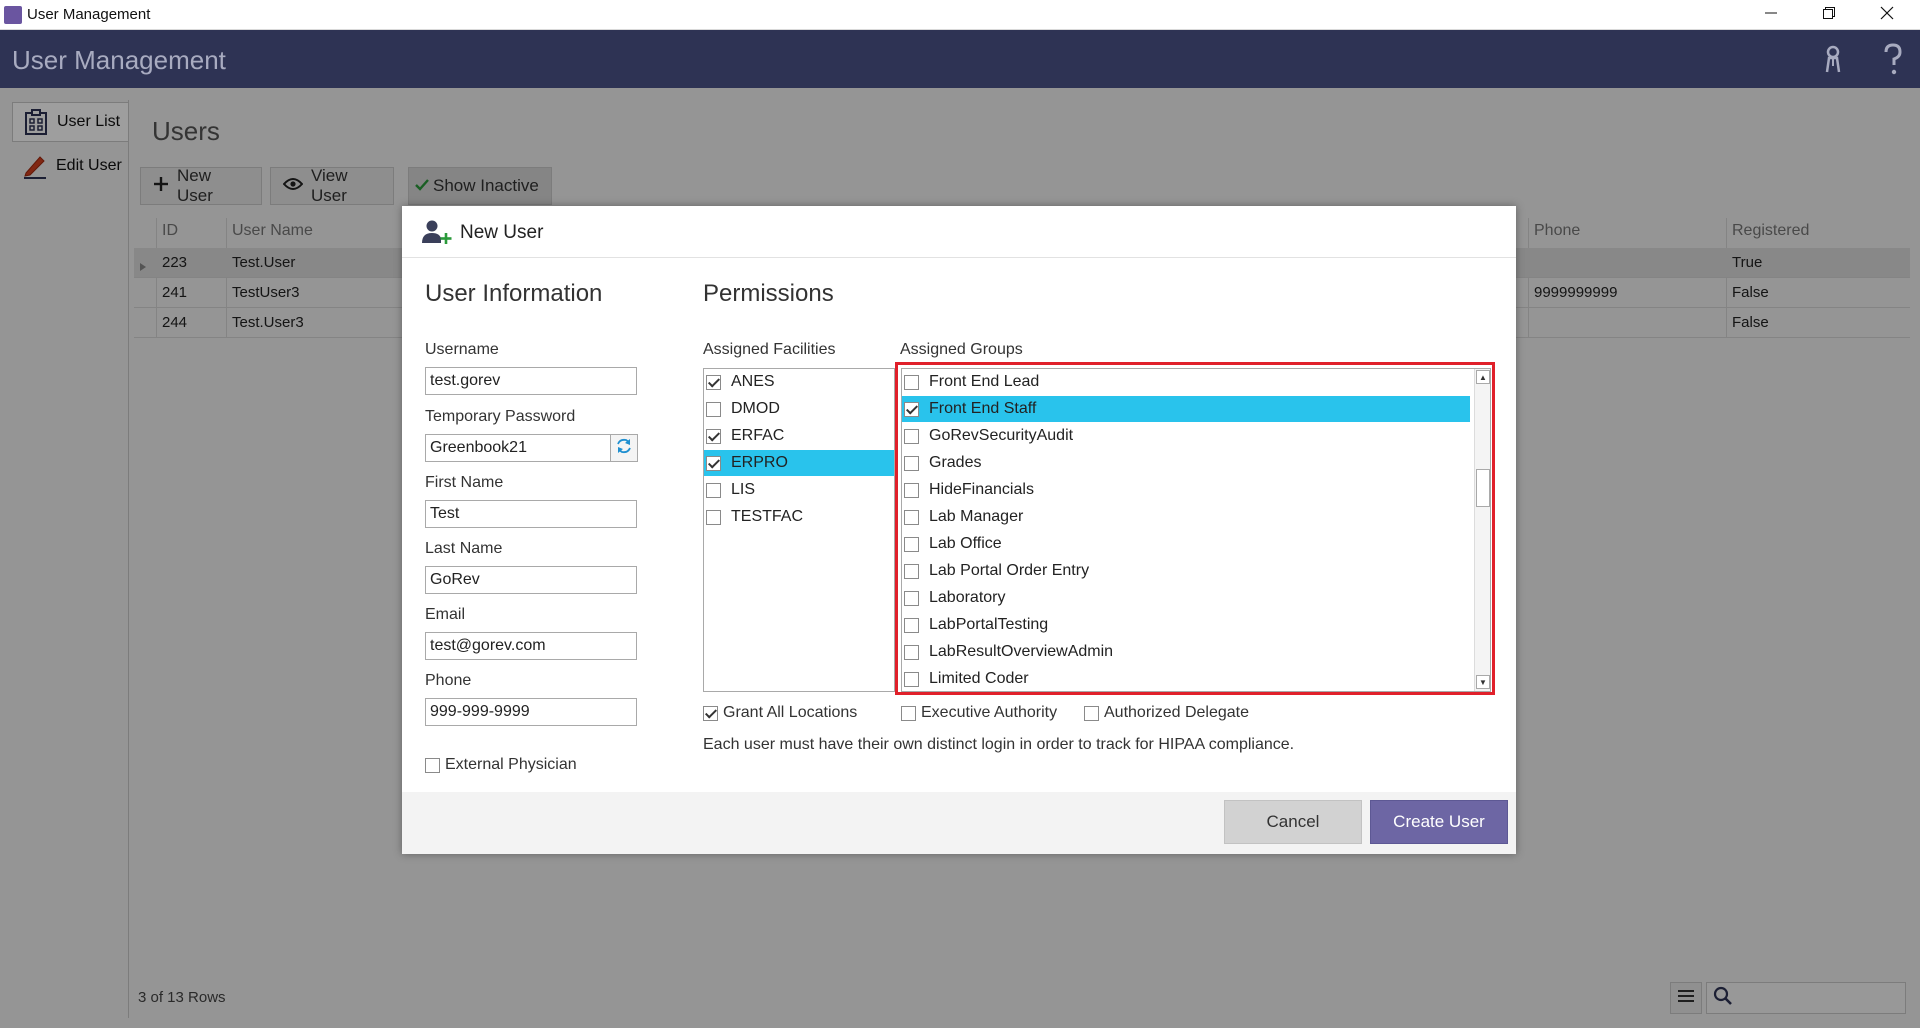  I want to click on grant-all-locations-checkbox, so click(710, 713).